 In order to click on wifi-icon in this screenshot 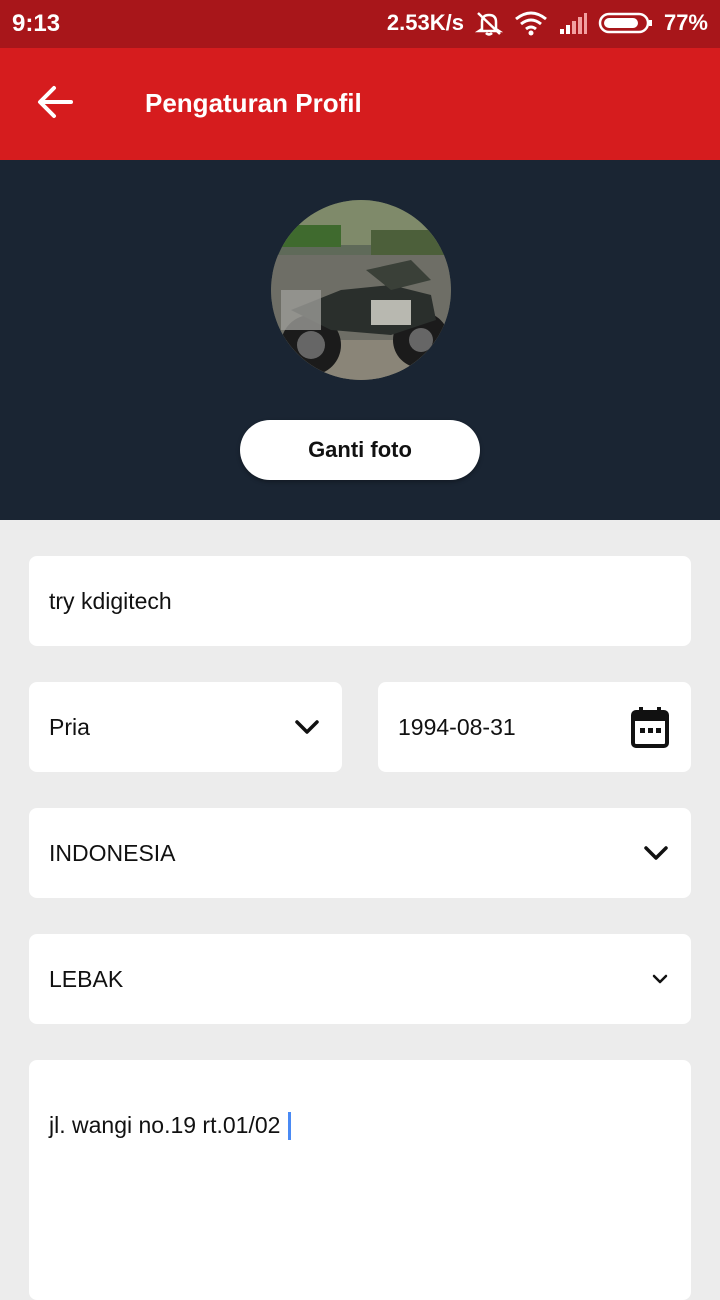, I will do `click(531, 23)`.